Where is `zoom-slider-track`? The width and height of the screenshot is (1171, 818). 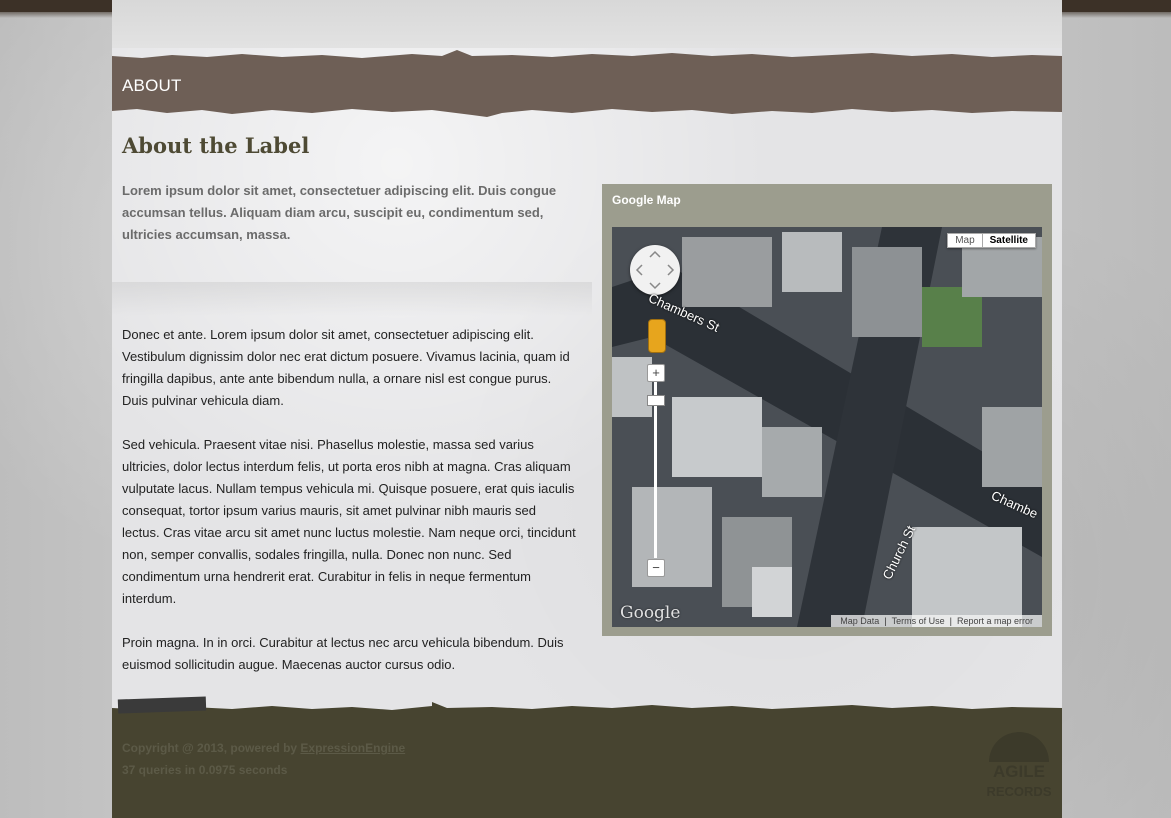 zoom-slider-track is located at coordinates (655, 470).